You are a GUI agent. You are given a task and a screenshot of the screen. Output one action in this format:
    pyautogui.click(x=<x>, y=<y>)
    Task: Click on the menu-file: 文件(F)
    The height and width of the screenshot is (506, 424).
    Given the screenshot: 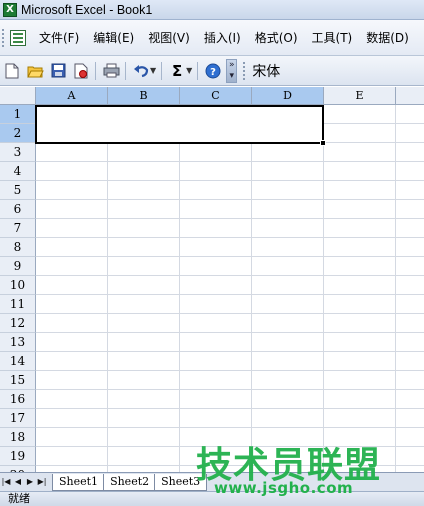 What is the action you would take?
    pyautogui.click(x=59, y=37)
    